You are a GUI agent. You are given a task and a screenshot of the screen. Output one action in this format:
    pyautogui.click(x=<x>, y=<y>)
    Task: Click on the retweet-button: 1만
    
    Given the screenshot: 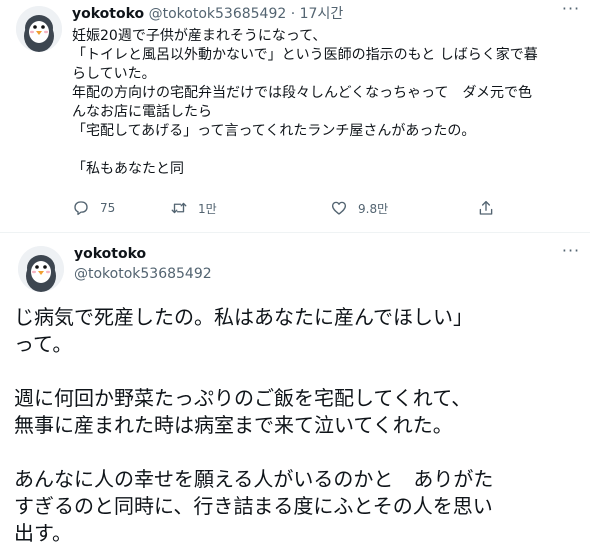 What is the action you would take?
    pyautogui.click(x=193, y=208)
    